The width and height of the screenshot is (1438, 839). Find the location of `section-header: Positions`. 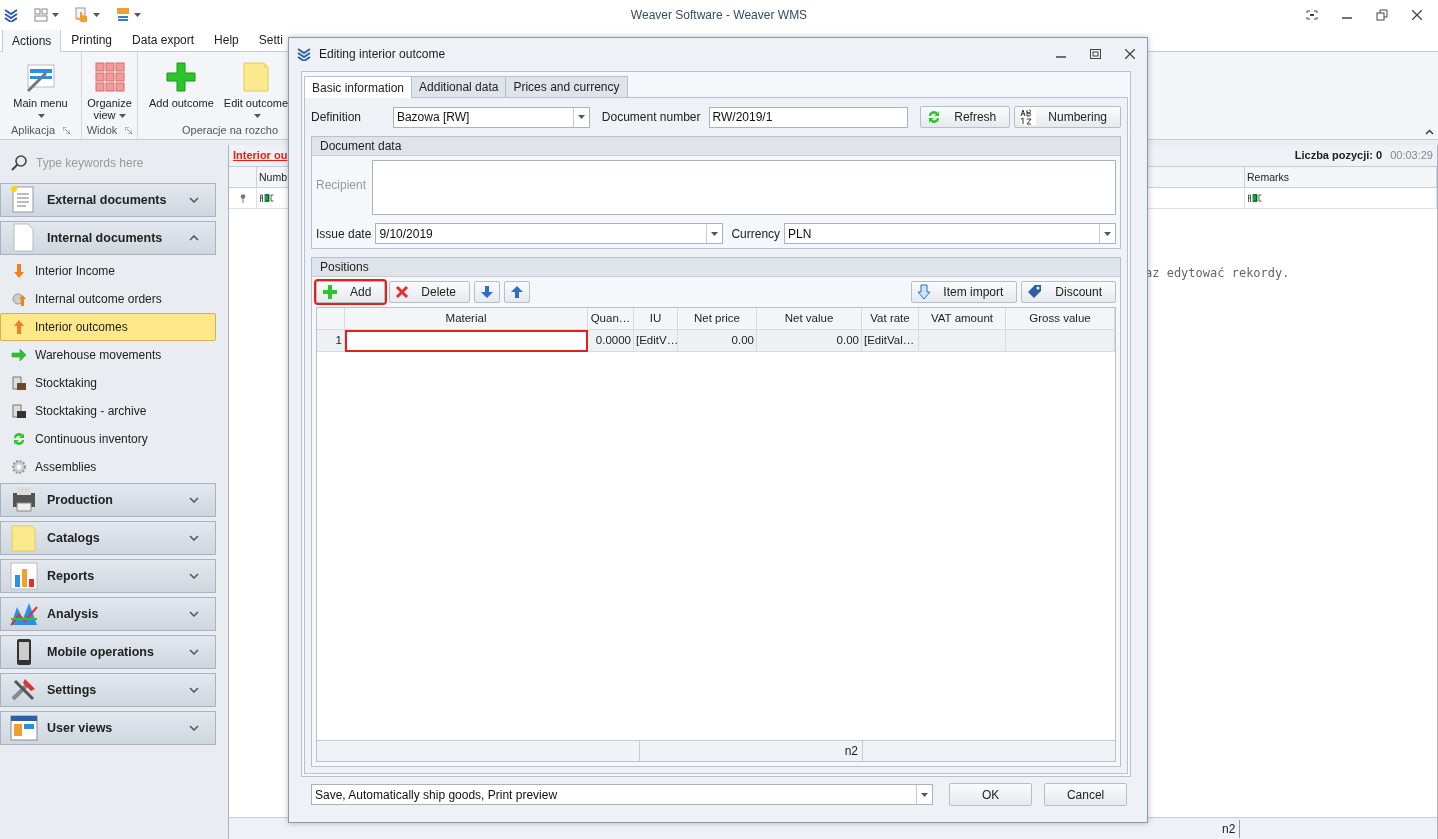

section-header: Positions is located at coordinates (716, 267).